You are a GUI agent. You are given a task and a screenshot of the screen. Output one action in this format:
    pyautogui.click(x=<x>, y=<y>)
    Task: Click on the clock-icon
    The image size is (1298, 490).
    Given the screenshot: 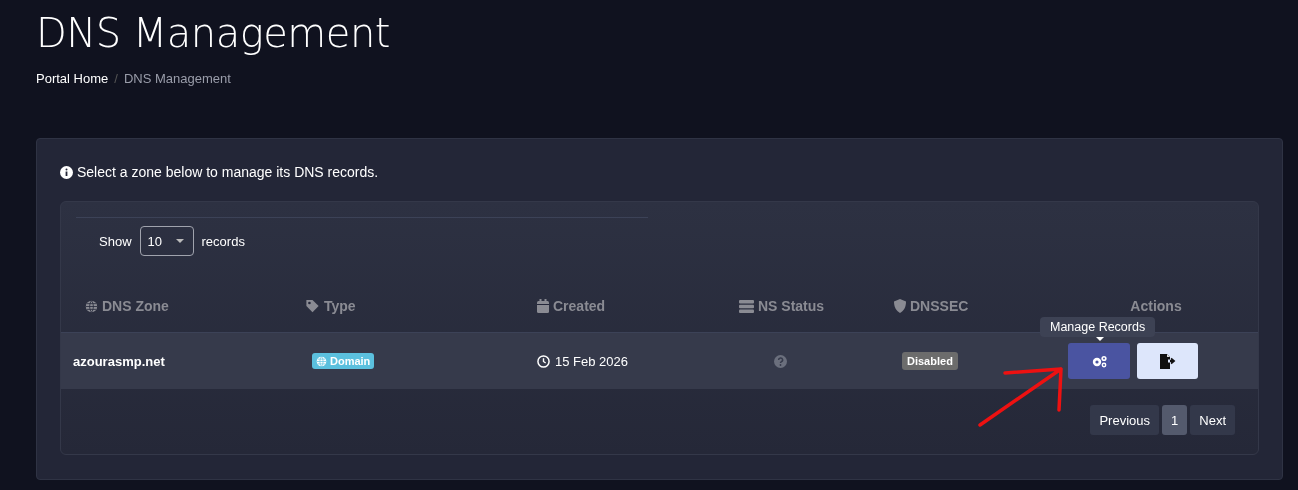 What is the action you would take?
    pyautogui.click(x=543, y=361)
    